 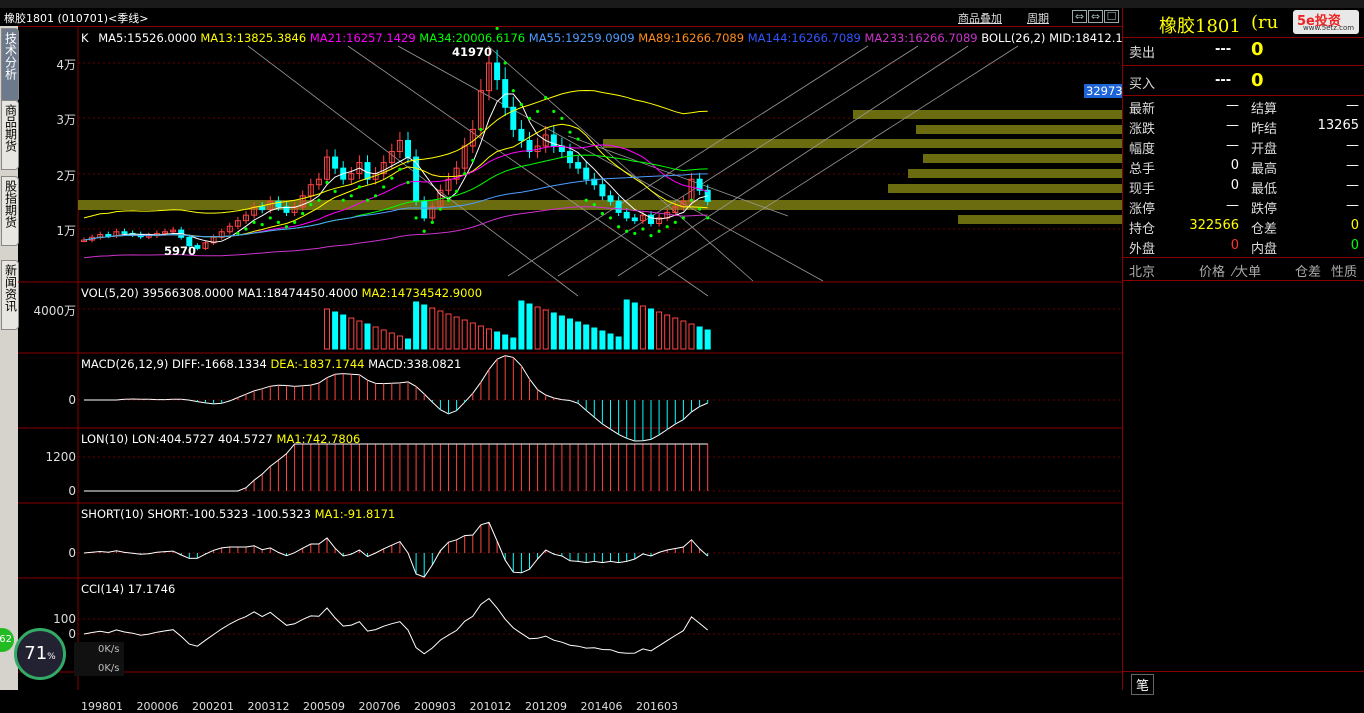 I want to click on quote-header: 橡胶1801 (ru 5e投资 www.5etz.com, so click(x=1243, y=23).